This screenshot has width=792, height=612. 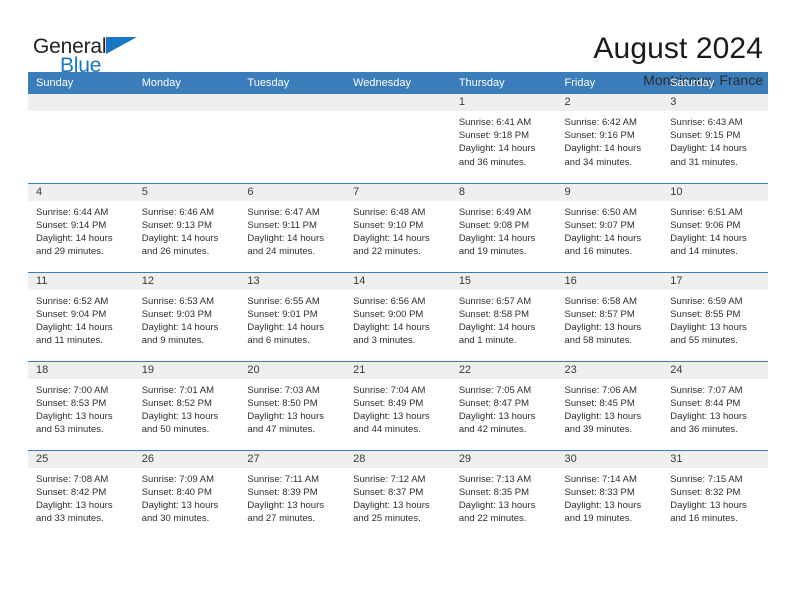 I want to click on daylight-text: Daylight: 14 hours and 36 minutes., so click(x=497, y=155).